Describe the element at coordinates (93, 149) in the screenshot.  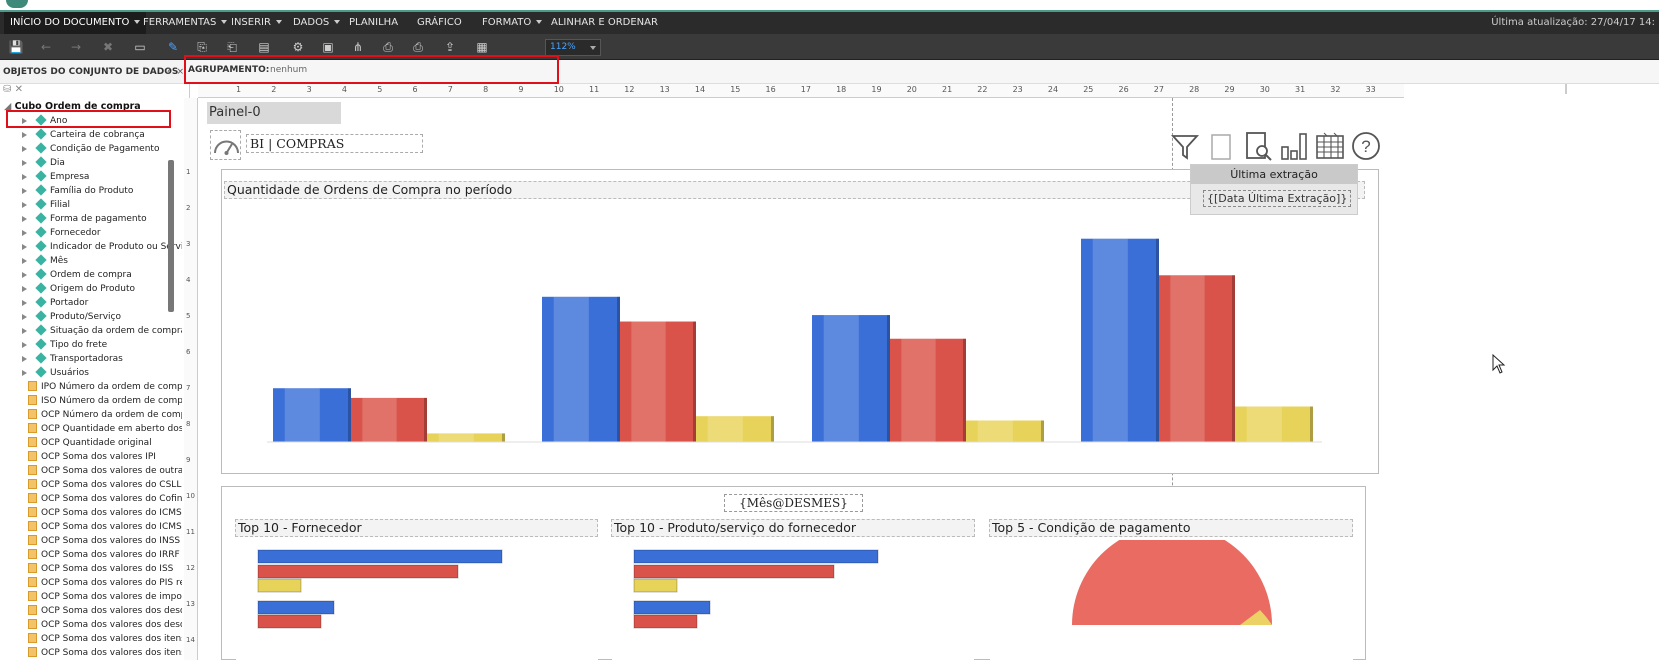
I see `tree-item-dimension: Condição de Pagamento` at that location.